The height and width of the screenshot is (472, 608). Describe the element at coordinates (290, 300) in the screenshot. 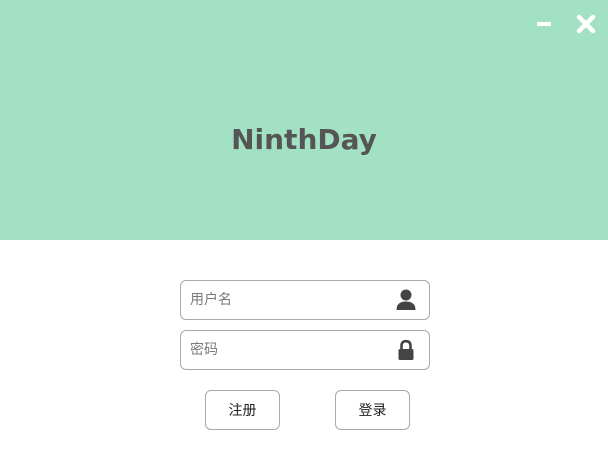

I see `username-input` at that location.